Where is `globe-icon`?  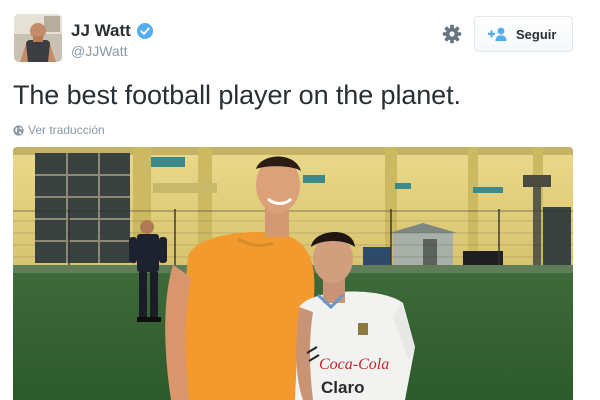
globe-icon is located at coordinates (18, 130).